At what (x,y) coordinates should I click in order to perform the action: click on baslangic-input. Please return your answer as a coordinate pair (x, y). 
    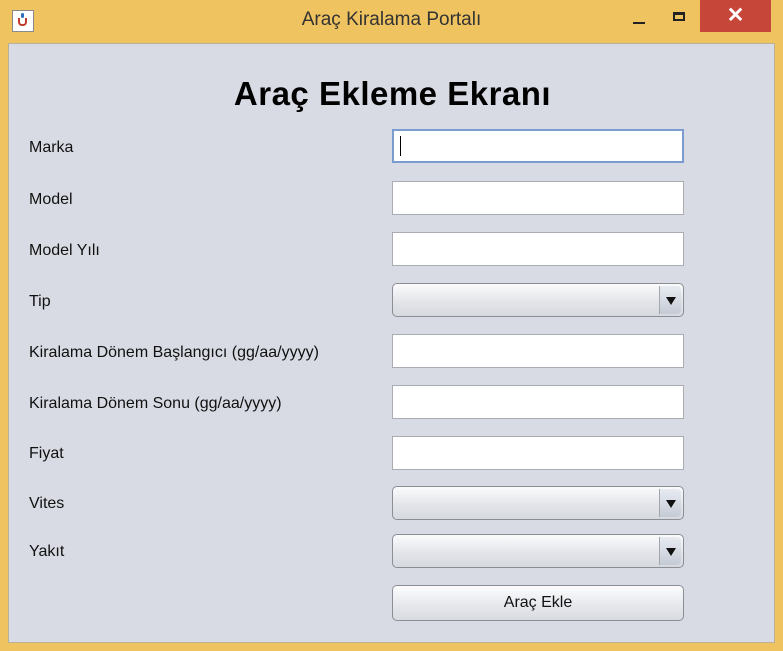
    Looking at the image, I should click on (538, 351).